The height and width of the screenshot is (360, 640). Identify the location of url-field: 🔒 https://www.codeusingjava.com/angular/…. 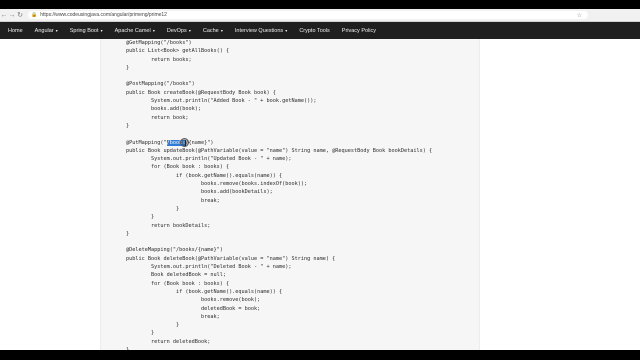
(308, 15).